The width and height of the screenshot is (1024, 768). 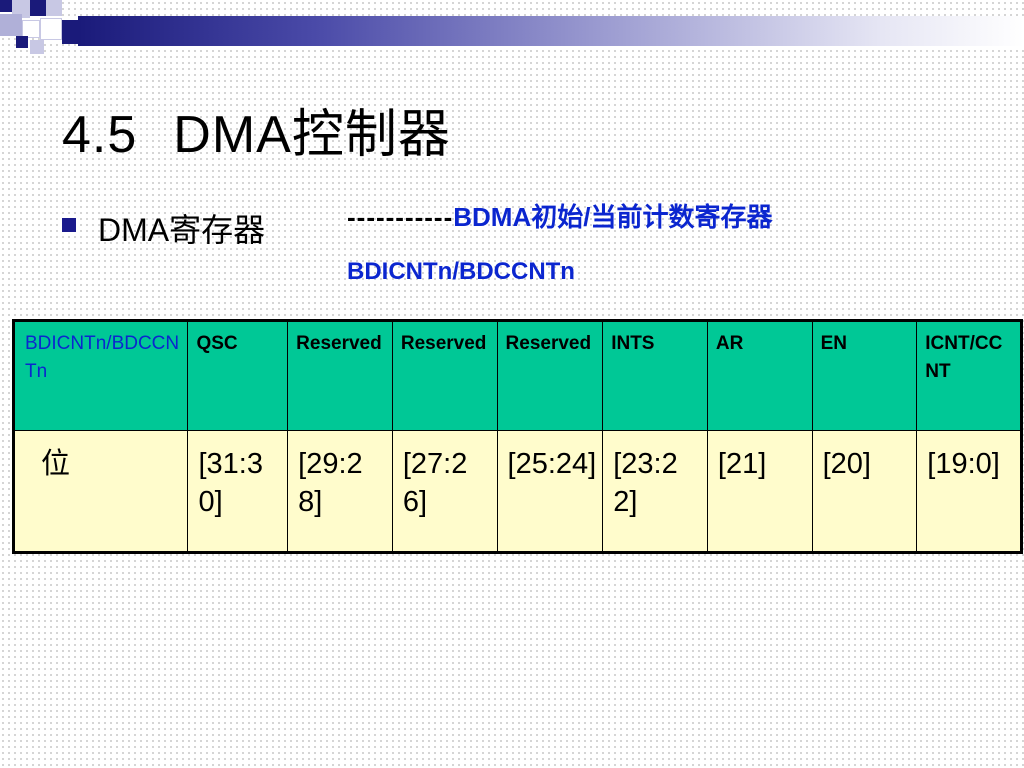 What do you see at coordinates (217, 343) in the screenshot?
I see `header-label: QSC` at bounding box center [217, 343].